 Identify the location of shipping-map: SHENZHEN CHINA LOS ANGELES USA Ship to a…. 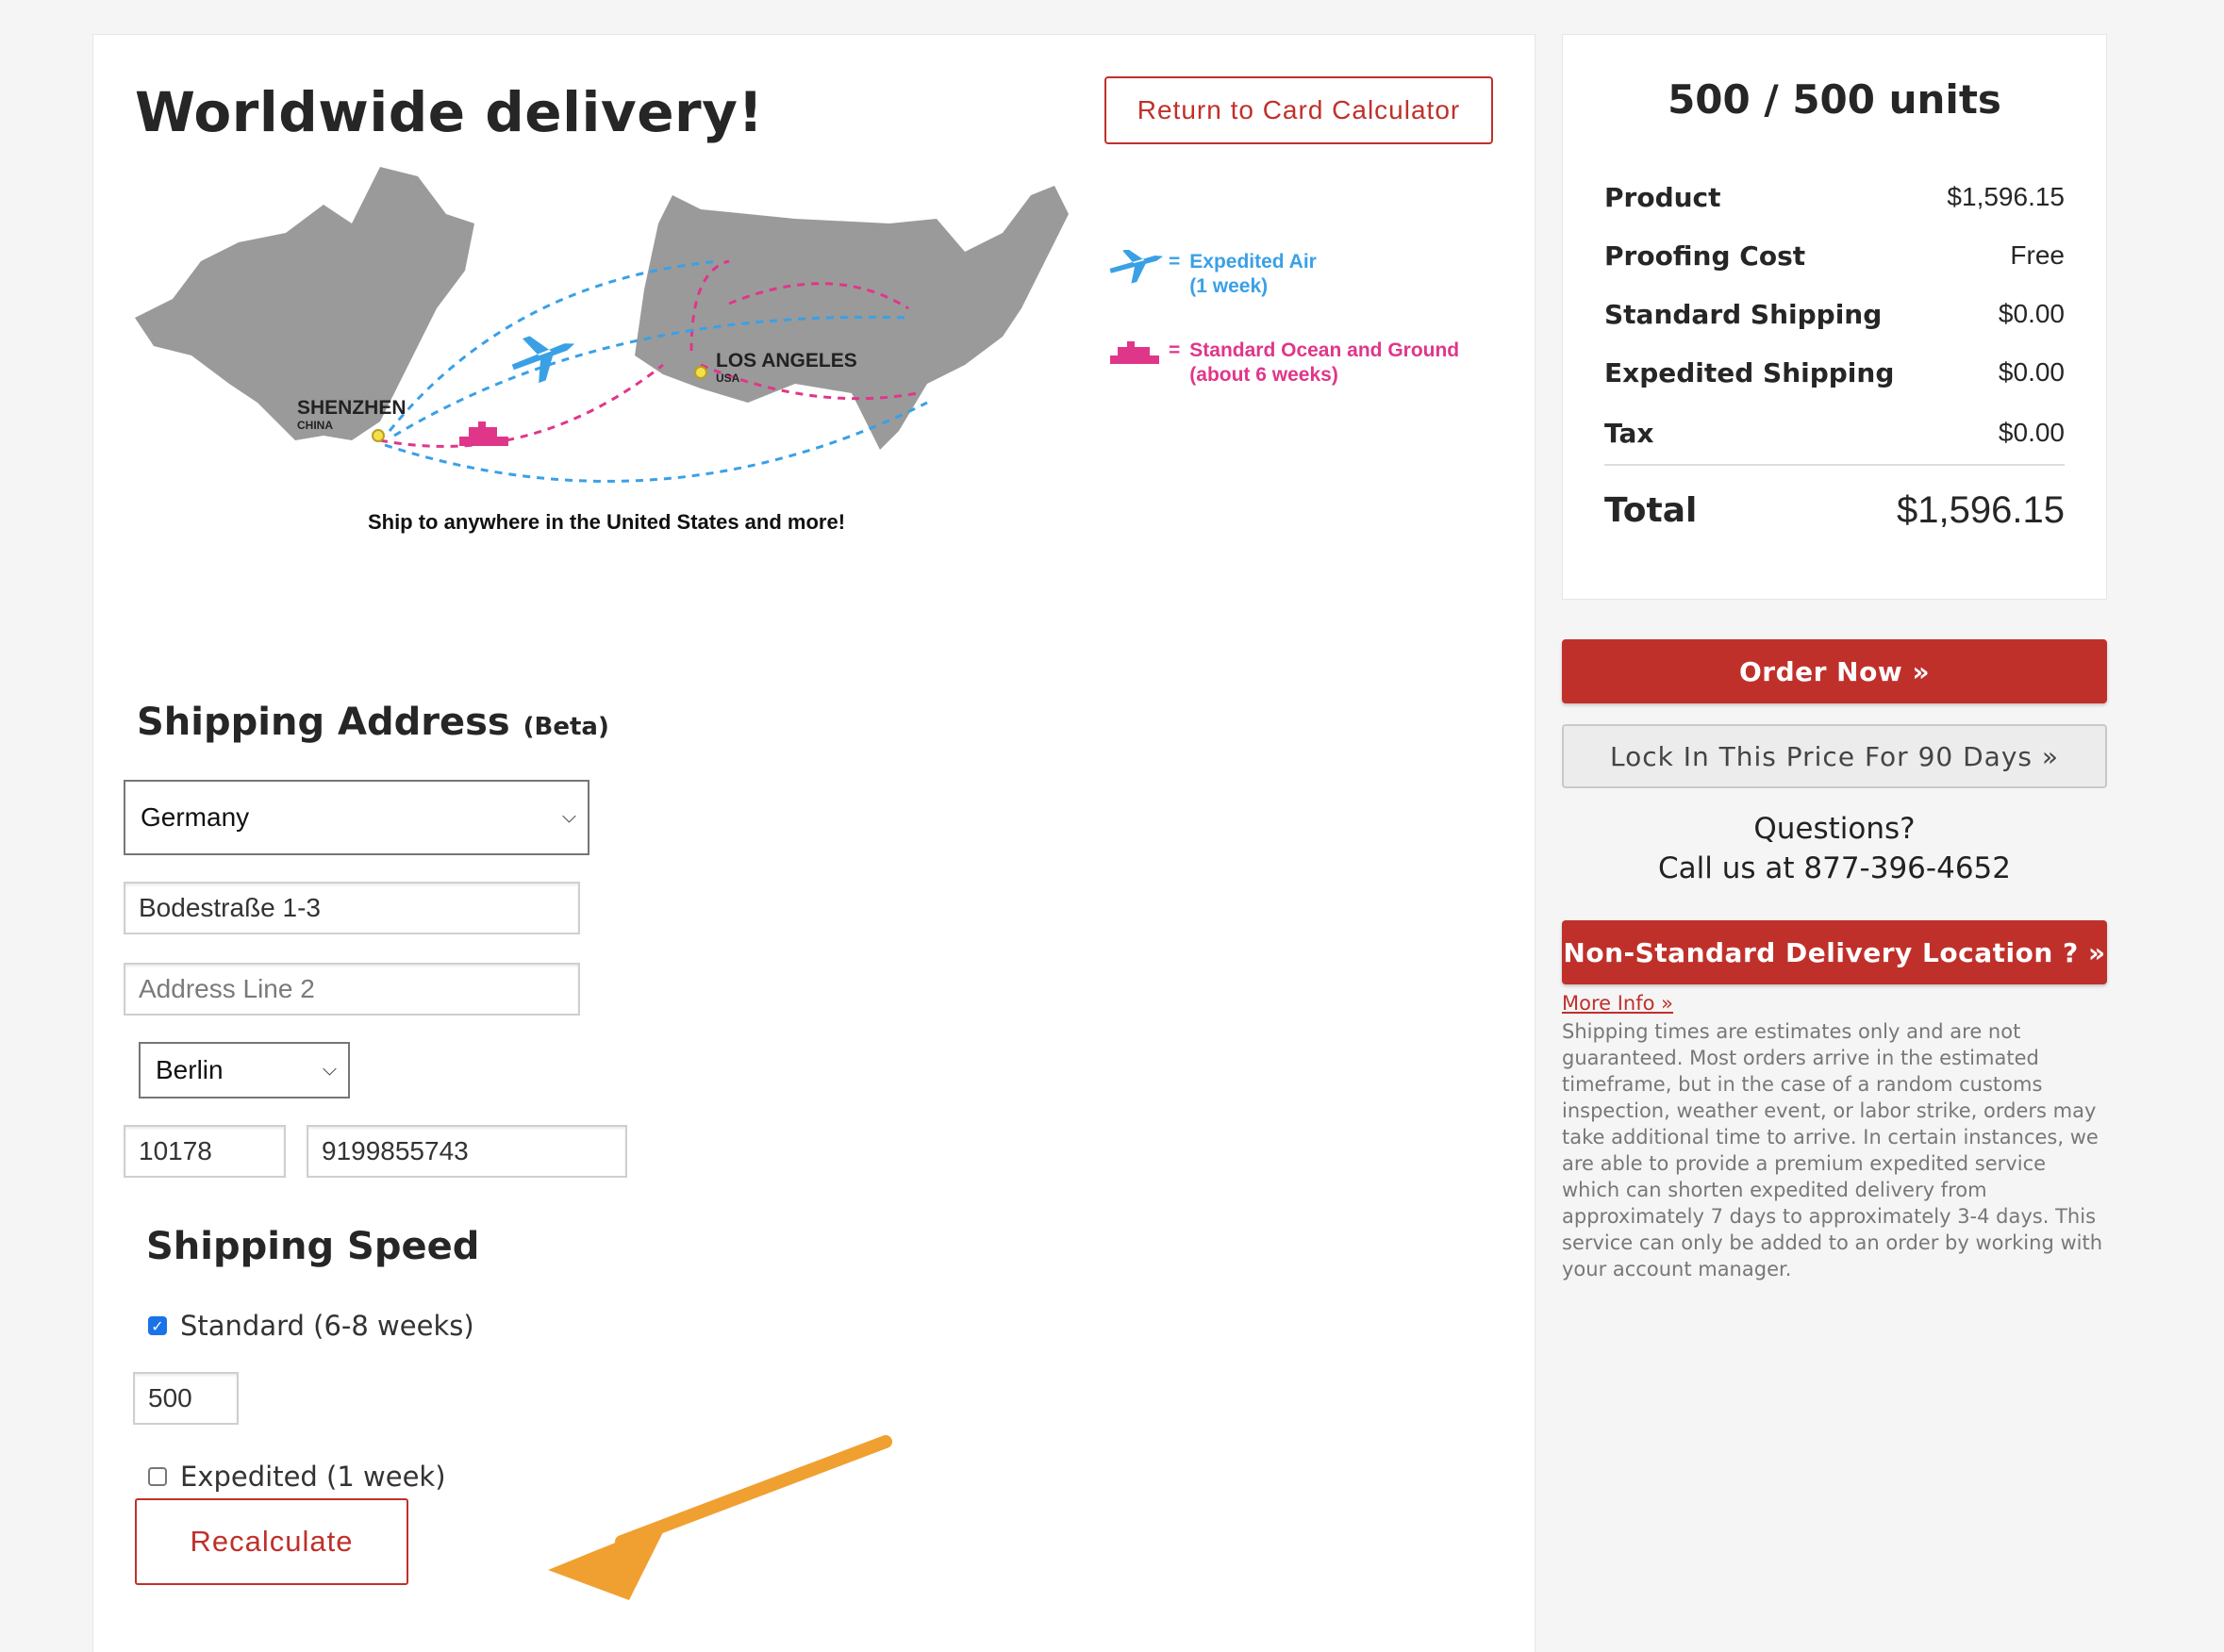
(611, 355).